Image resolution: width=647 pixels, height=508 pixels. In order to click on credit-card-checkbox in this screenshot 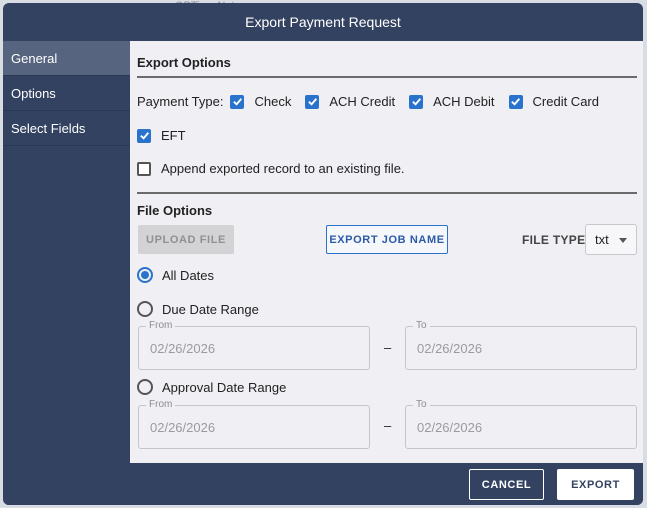, I will do `click(515, 101)`.